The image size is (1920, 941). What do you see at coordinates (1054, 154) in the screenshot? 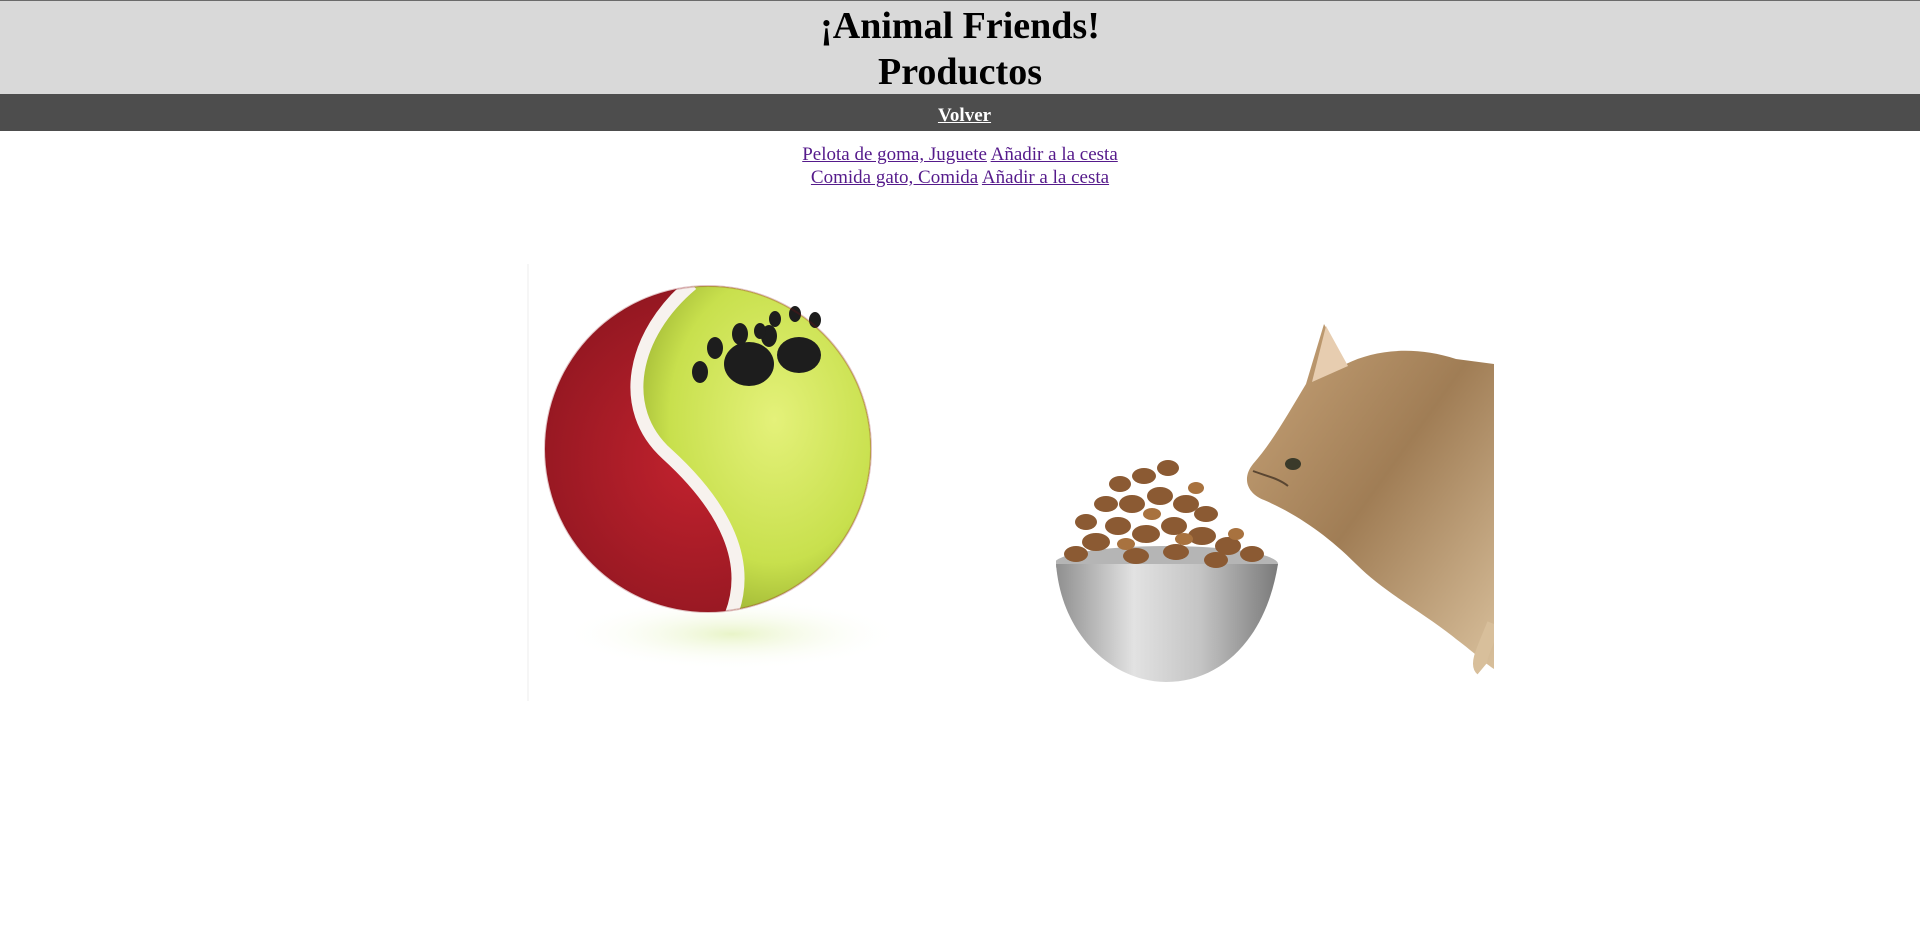
I see `add-to-cart-ball-link: Añadir a la cesta` at bounding box center [1054, 154].